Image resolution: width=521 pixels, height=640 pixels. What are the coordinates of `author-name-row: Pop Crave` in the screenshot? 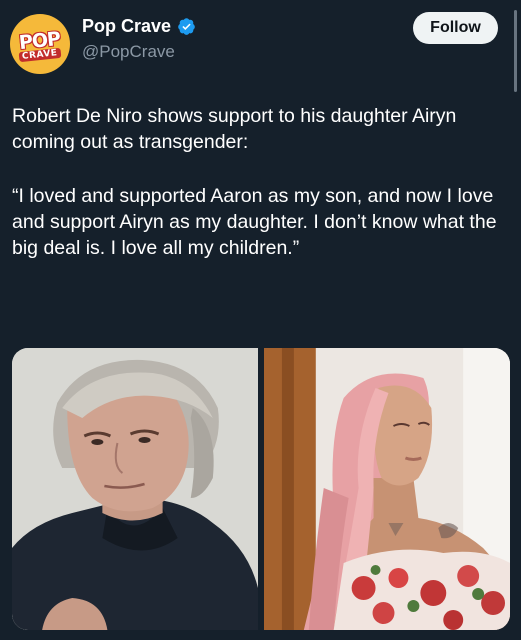 It's located at (139, 26).